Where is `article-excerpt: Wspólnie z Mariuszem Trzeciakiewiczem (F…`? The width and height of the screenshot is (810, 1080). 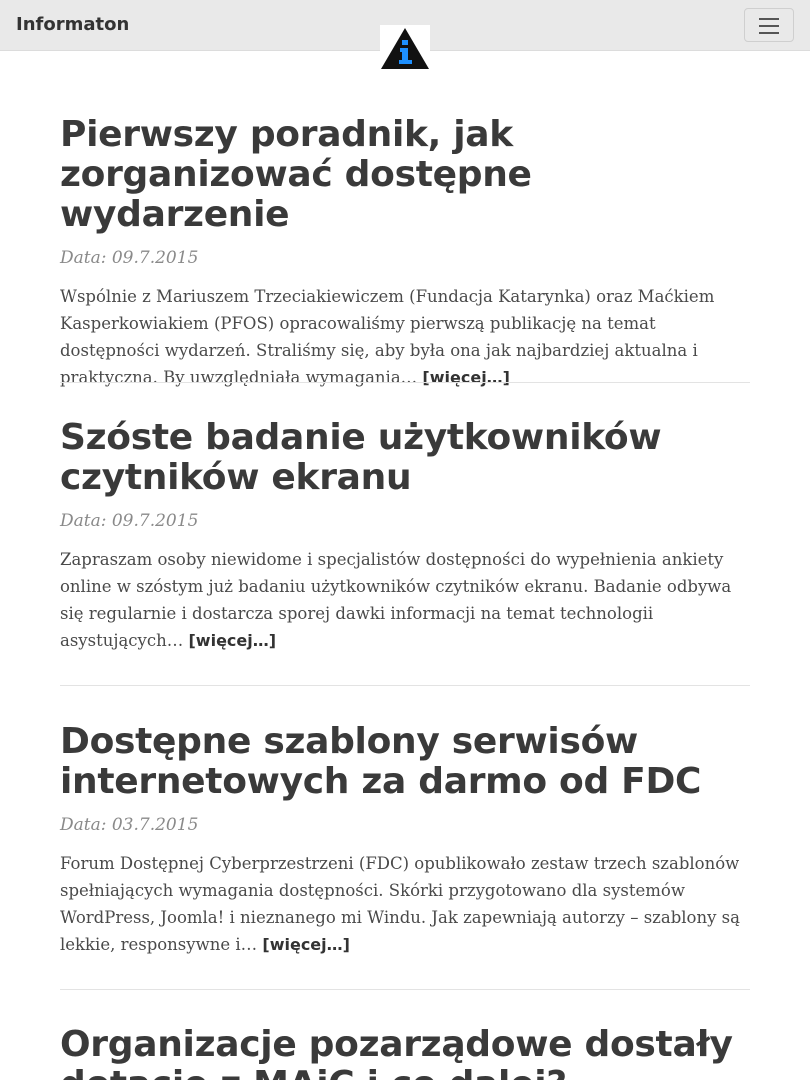
article-excerpt: Wspólnie z Mariuszem Trzeciakiewiczem (F… is located at coordinates (405, 337).